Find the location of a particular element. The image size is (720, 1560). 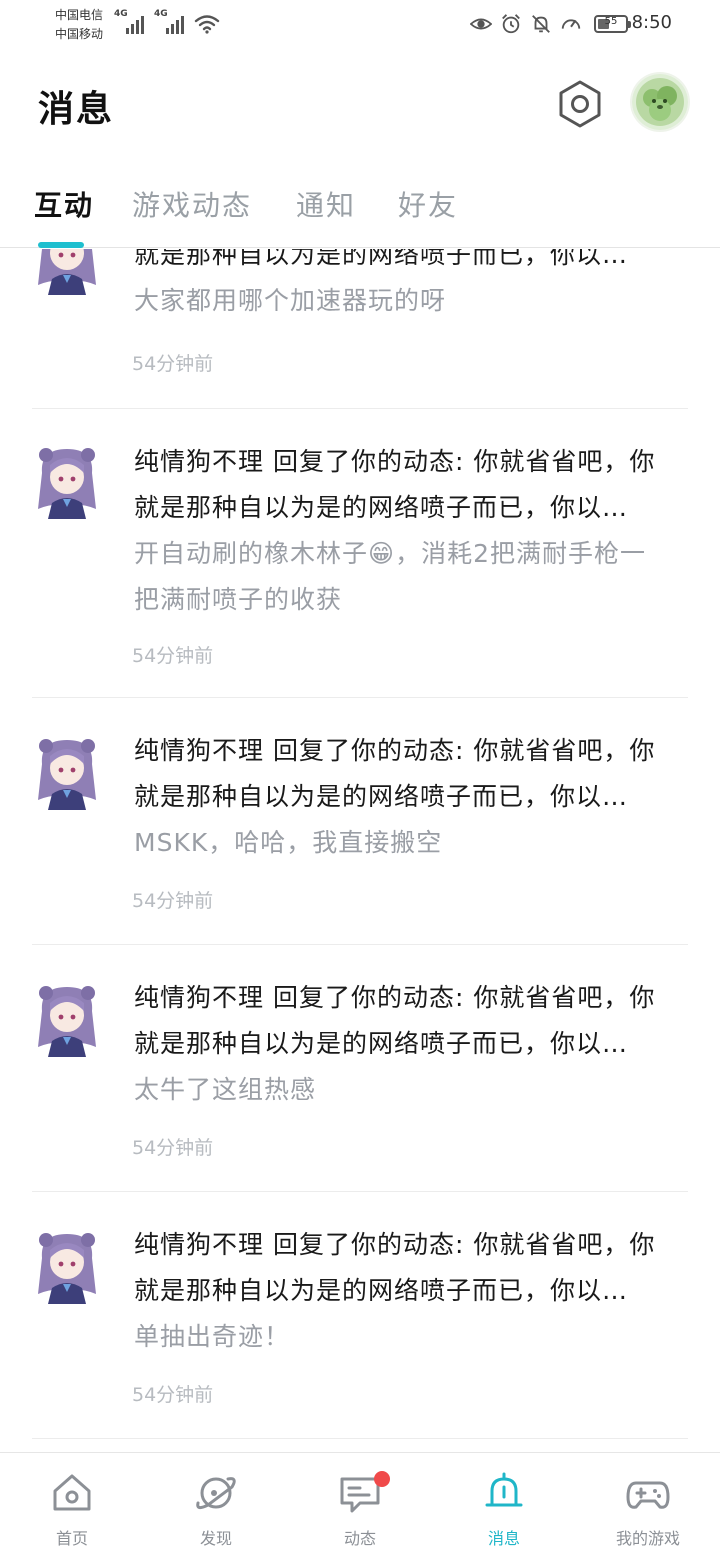

status-bar: 中国电信 中国移动 4G 4G 55 8:50 is located at coordinates (360, 25).